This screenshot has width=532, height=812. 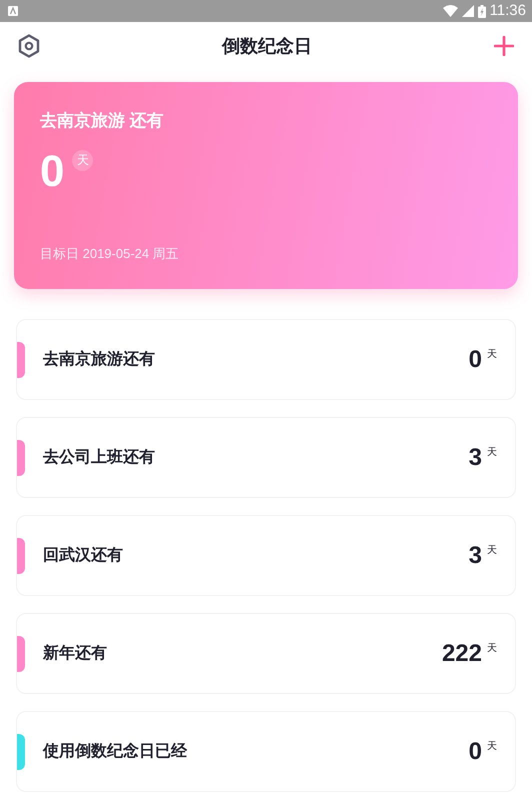 What do you see at coordinates (83, 556) in the screenshot?
I see `event-name: 回武汉还有` at bounding box center [83, 556].